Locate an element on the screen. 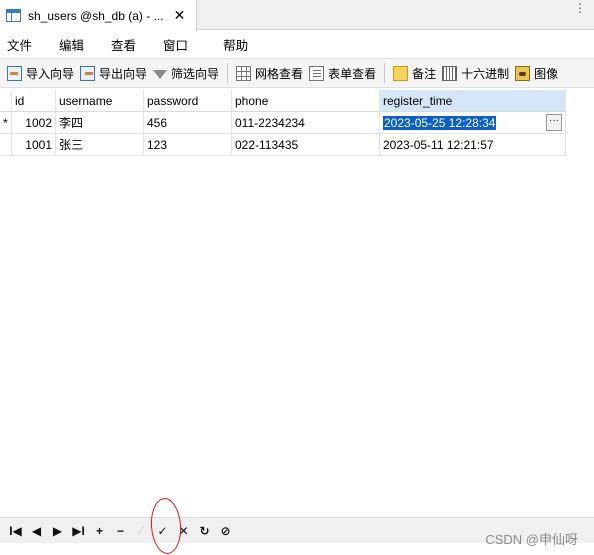  cell-username: 张三 is located at coordinates (100, 145).